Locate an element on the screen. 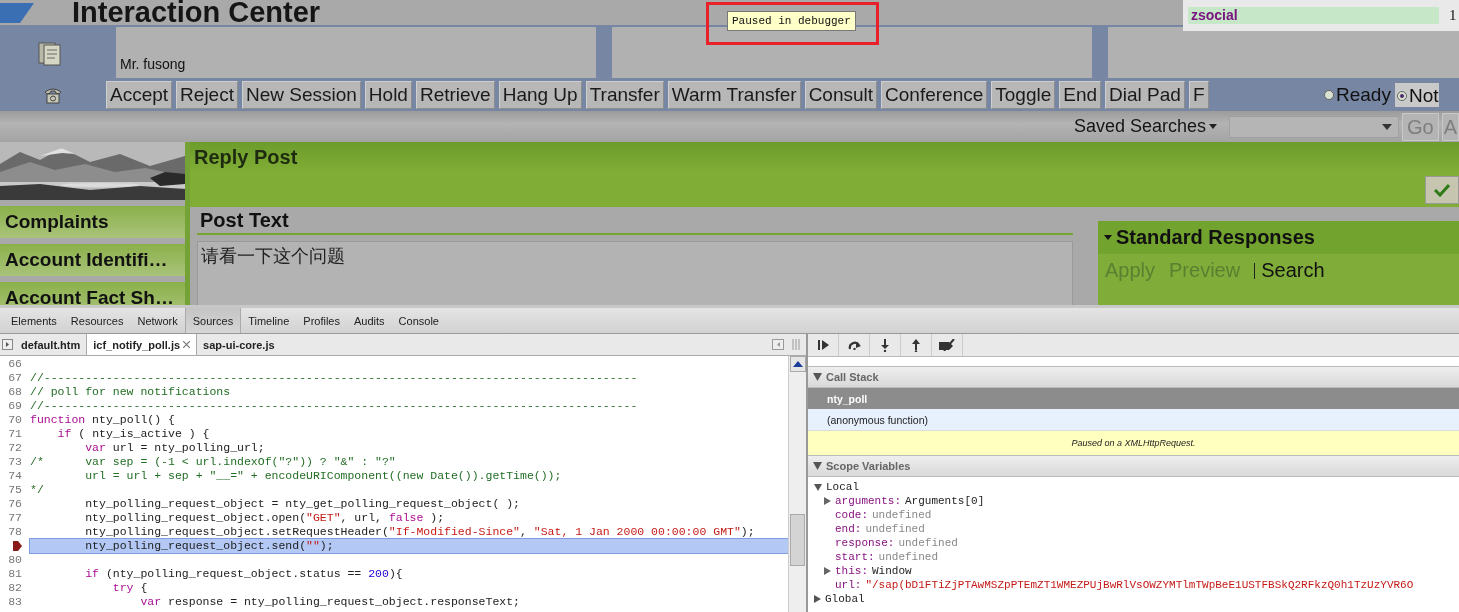 The width and height of the screenshot is (1459, 612). devtools-tab: Sources is located at coordinates (213, 320).